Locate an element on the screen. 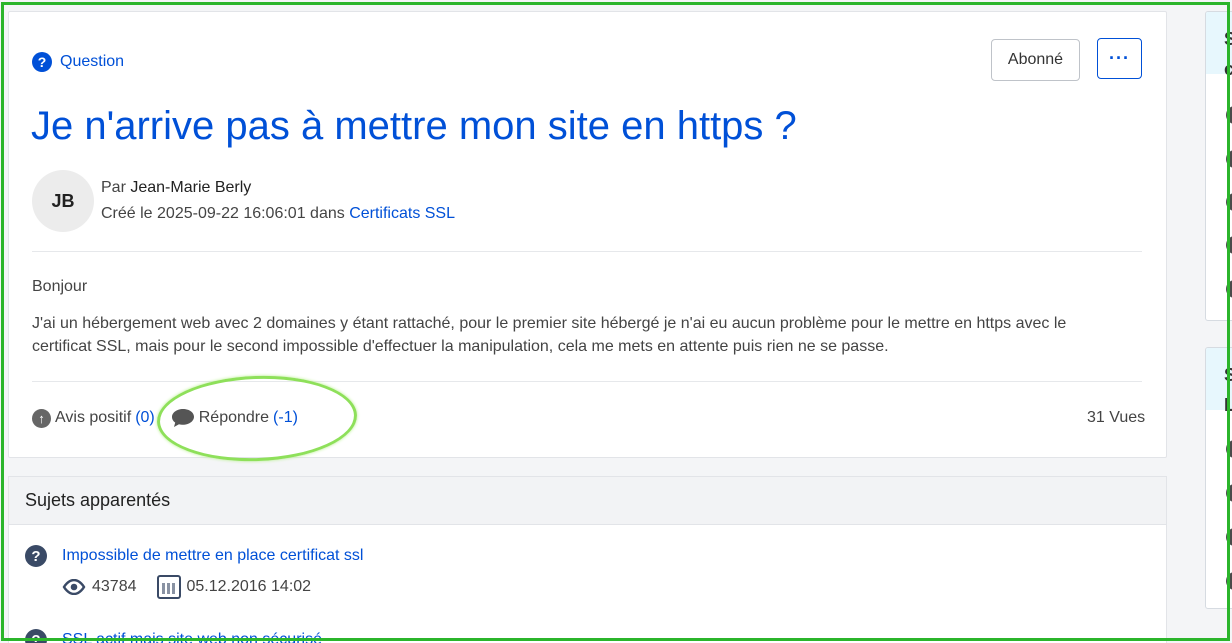 The height and width of the screenshot is (643, 1232). related-topic-meta: 43784 05.12.2016 14:02 is located at coordinates (186, 587).